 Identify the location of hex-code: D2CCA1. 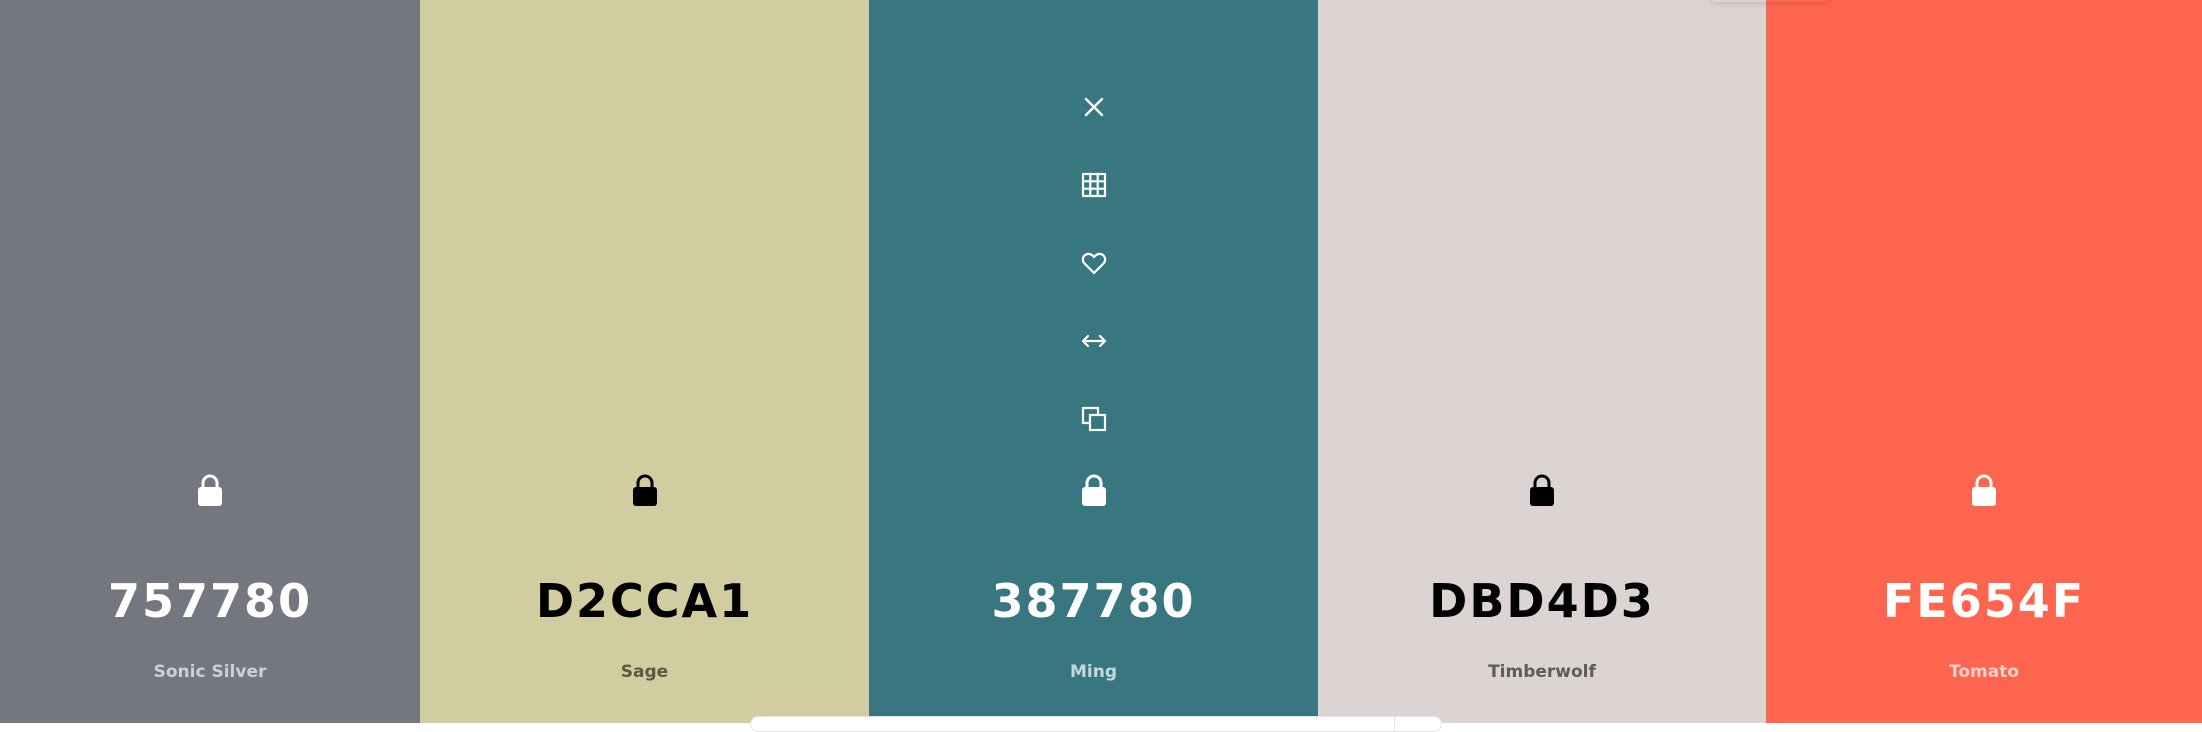
(644, 601).